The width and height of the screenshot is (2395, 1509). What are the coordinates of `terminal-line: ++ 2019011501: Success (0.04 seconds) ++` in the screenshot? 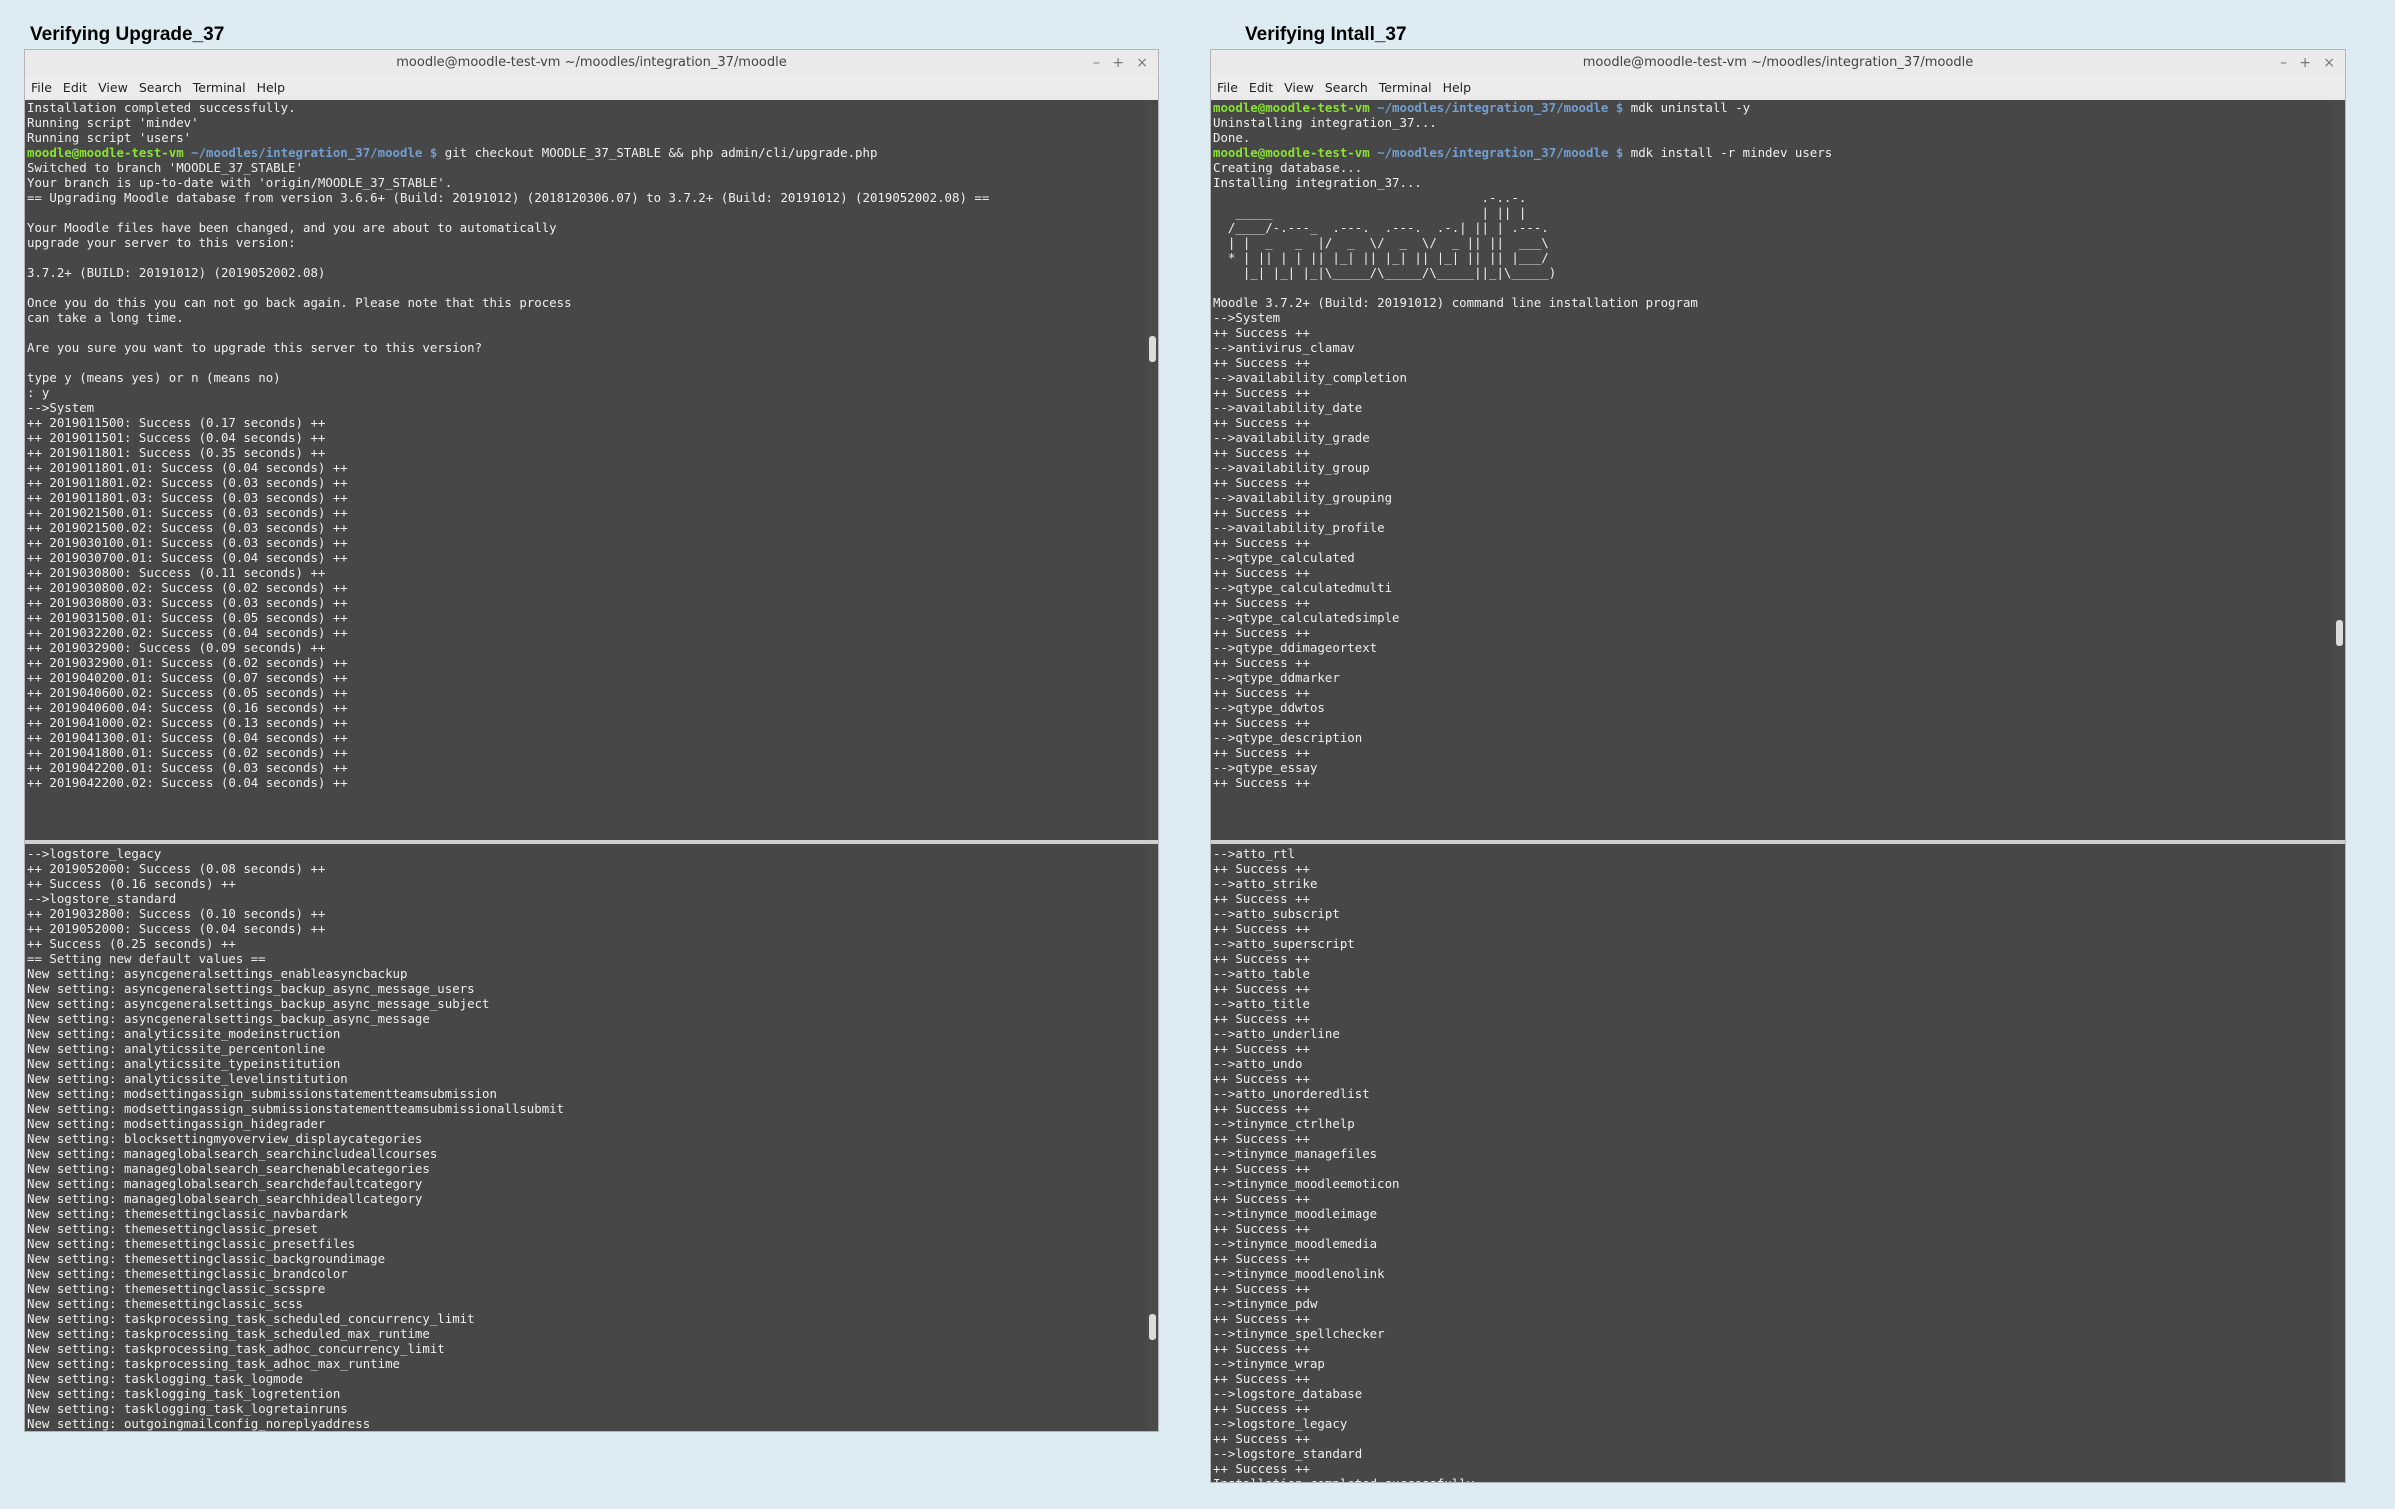 It's located at (176, 437).